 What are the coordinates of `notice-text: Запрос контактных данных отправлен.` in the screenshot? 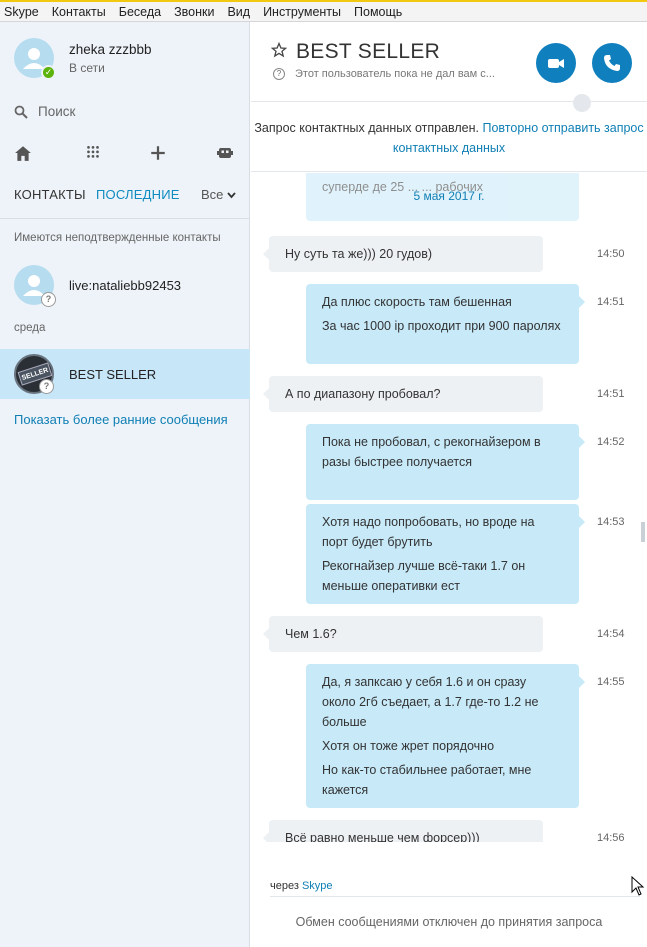 It's located at (367, 128).